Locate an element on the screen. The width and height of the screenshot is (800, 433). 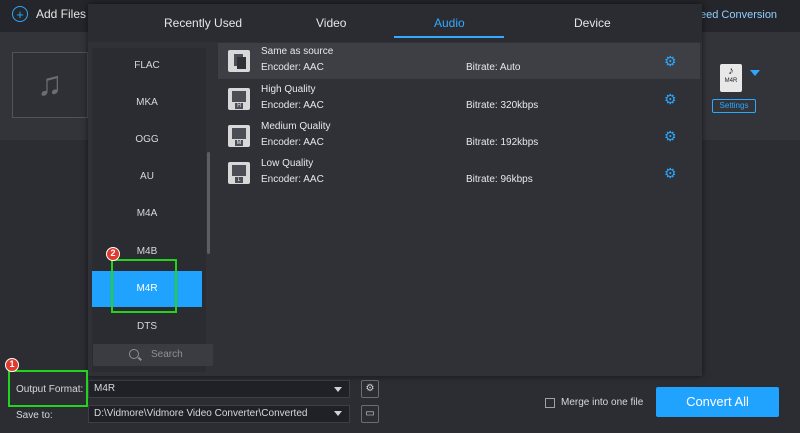
quality-badge: L is located at coordinates (239, 180).